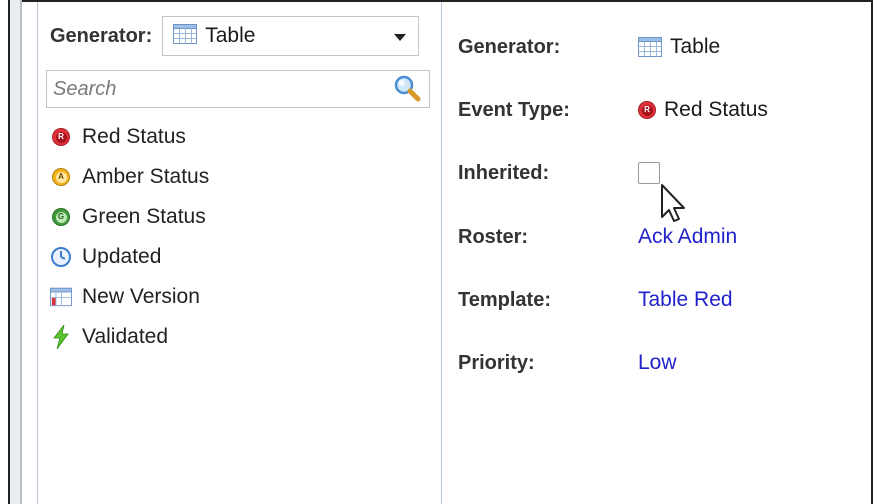 The width and height of the screenshot is (881, 504). I want to click on search-box, so click(238, 89).